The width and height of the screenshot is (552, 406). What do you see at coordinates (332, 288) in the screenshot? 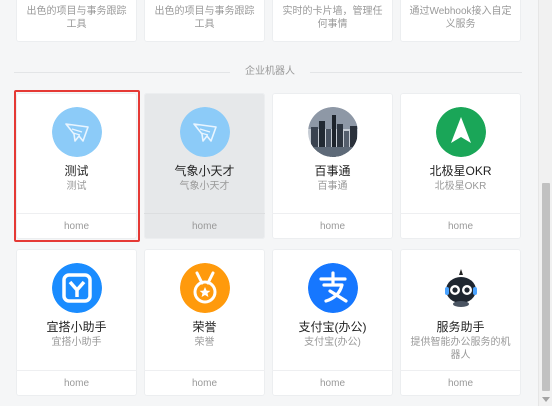
I see `alipay-icon` at bounding box center [332, 288].